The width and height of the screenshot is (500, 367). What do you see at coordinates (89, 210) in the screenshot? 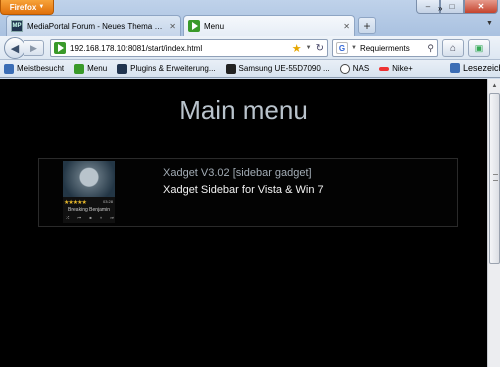
I see `thumb-artist: Breaking Benjamin` at bounding box center [89, 210].